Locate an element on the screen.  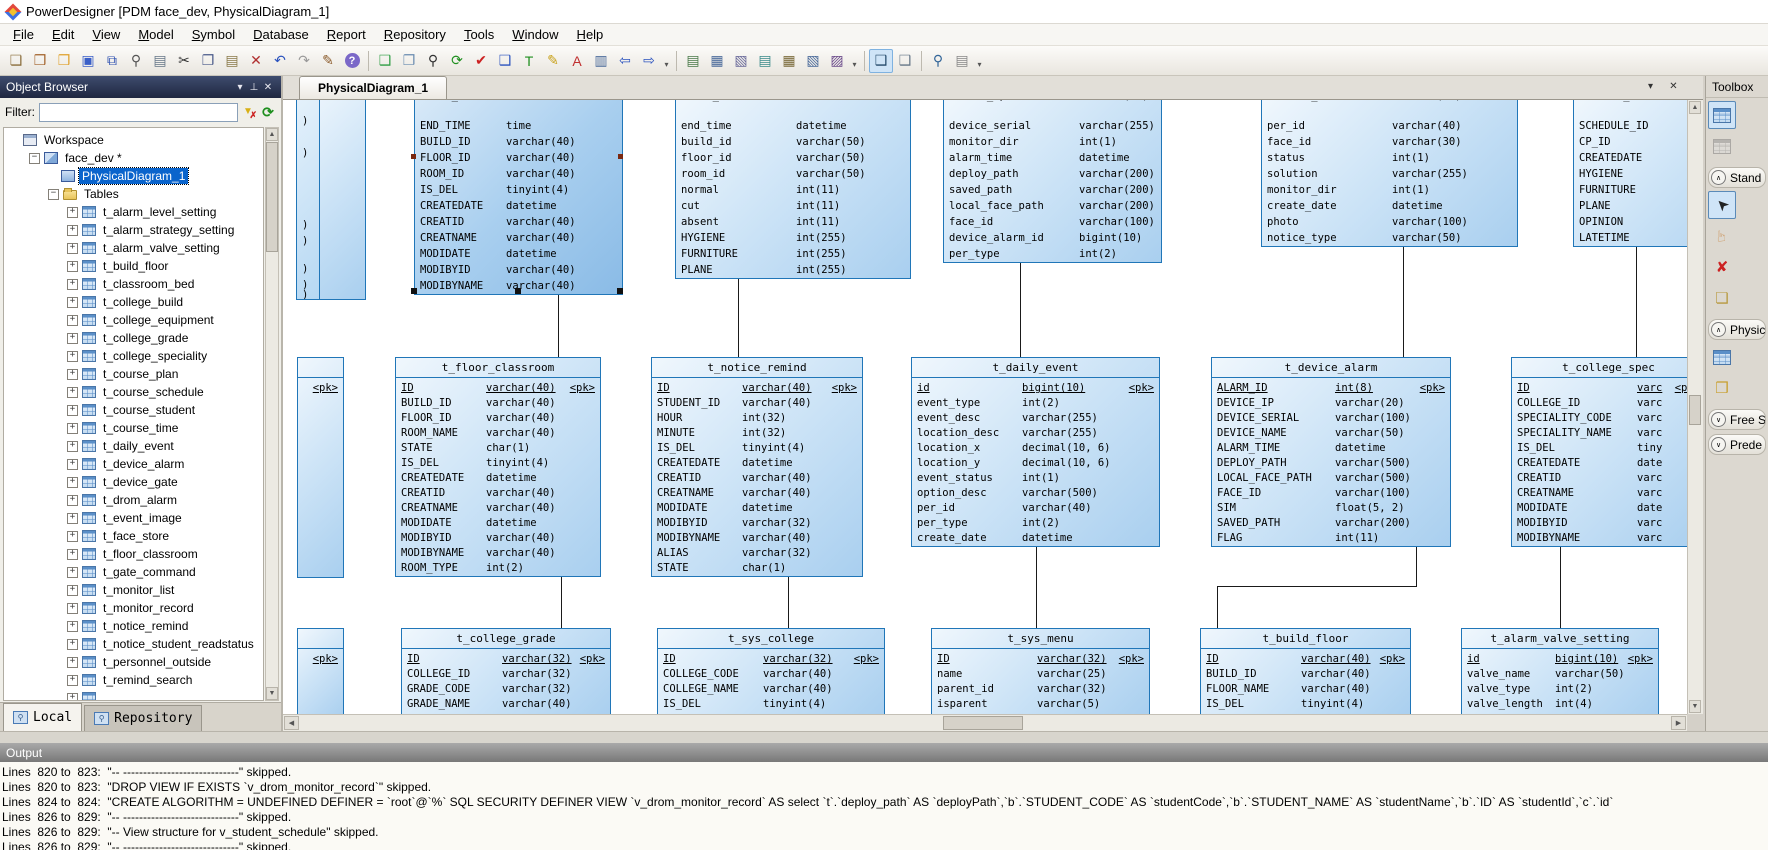
redo-icon: ↷ is located at coordinates (304, 61).